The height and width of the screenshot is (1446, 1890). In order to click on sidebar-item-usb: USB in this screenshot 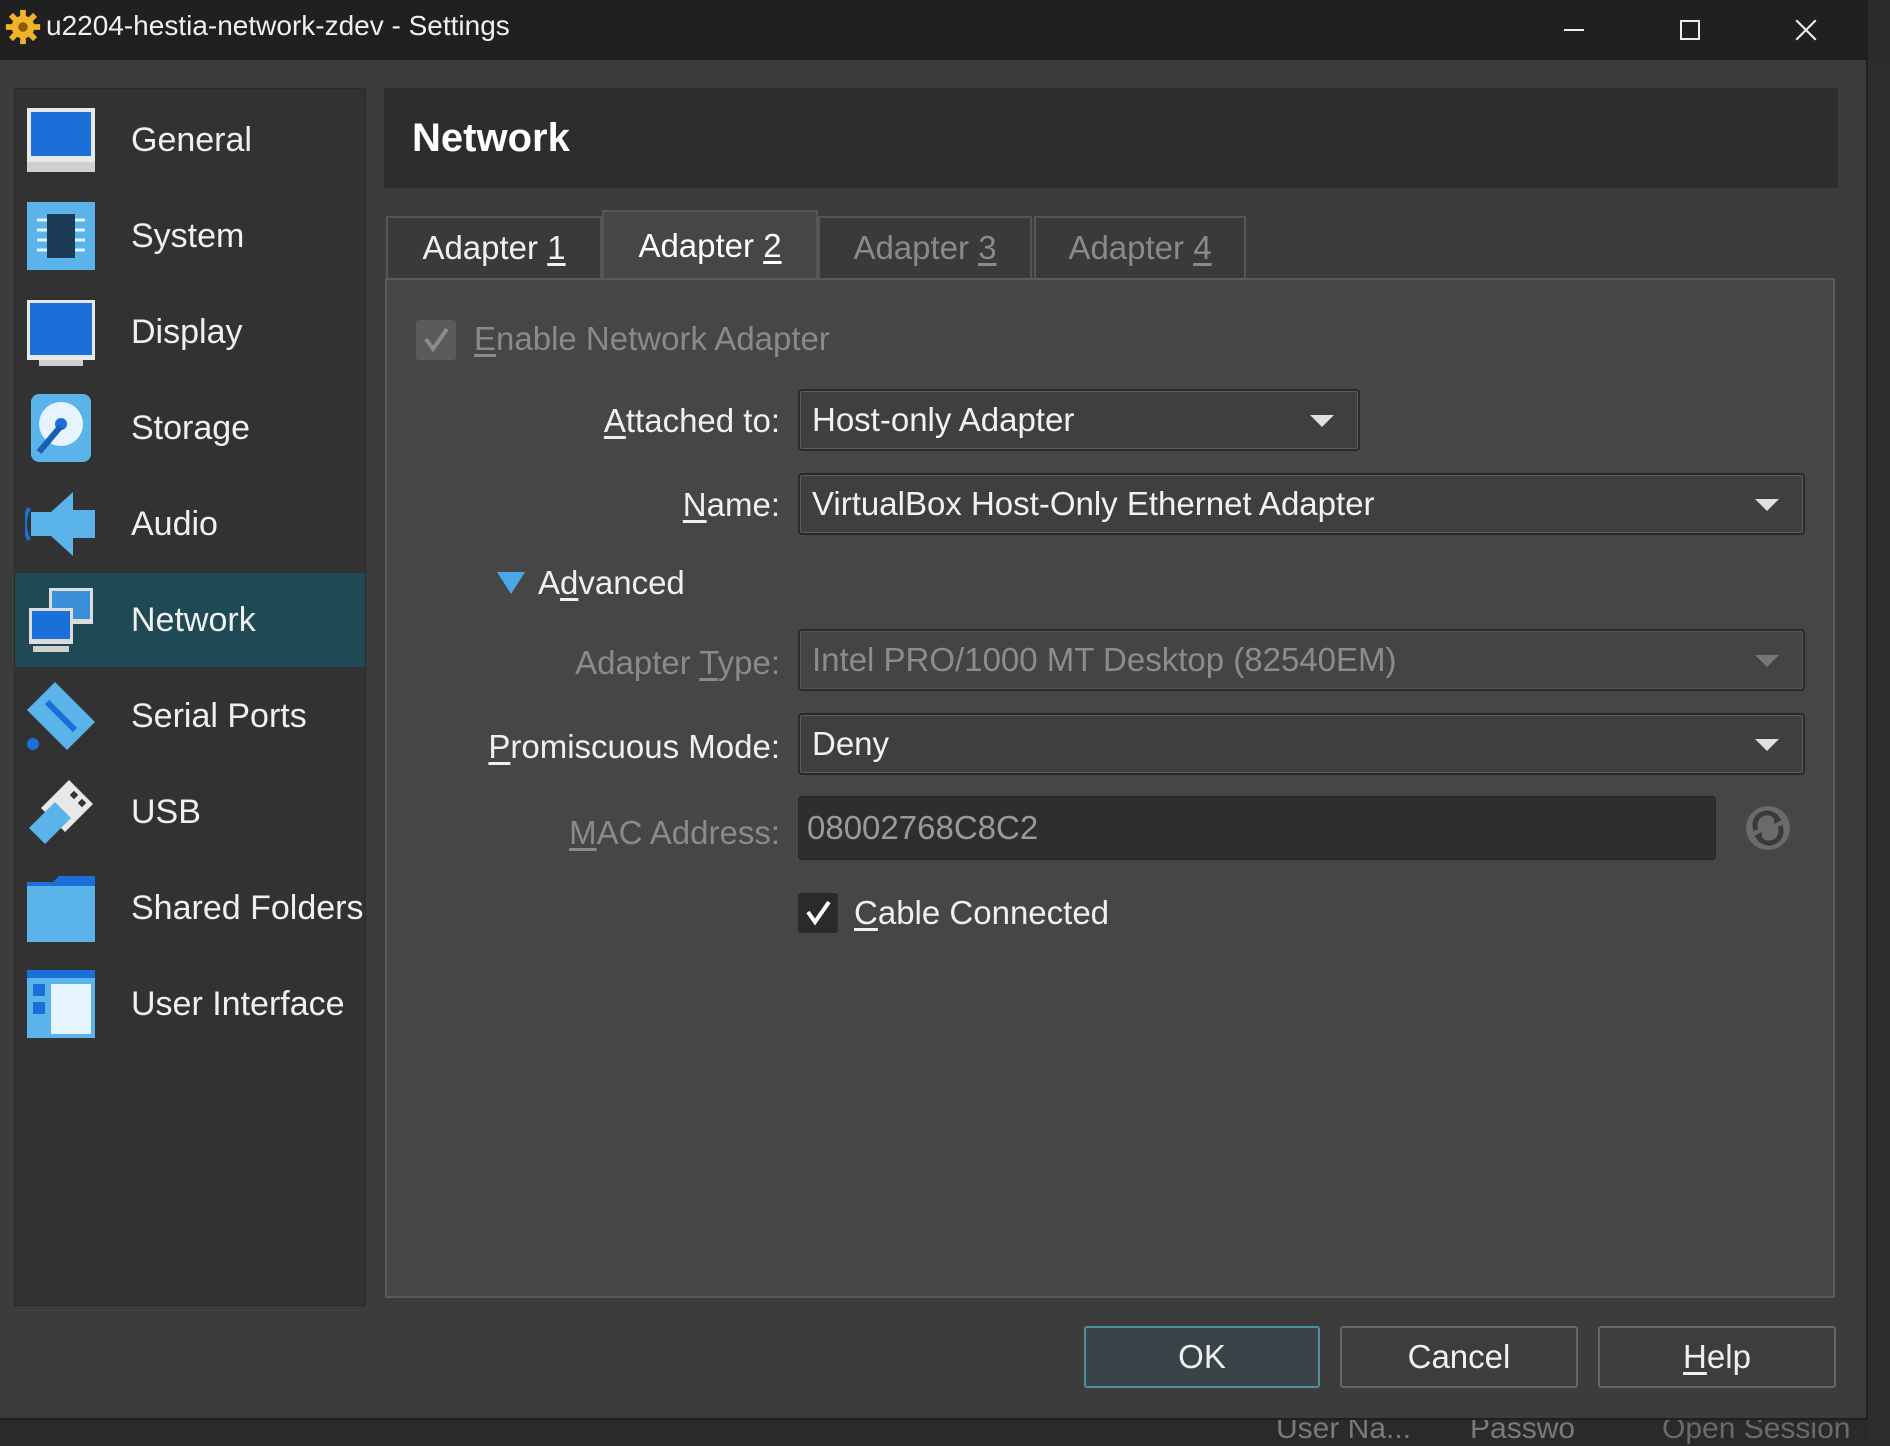, I will do `click(190, 812)`.